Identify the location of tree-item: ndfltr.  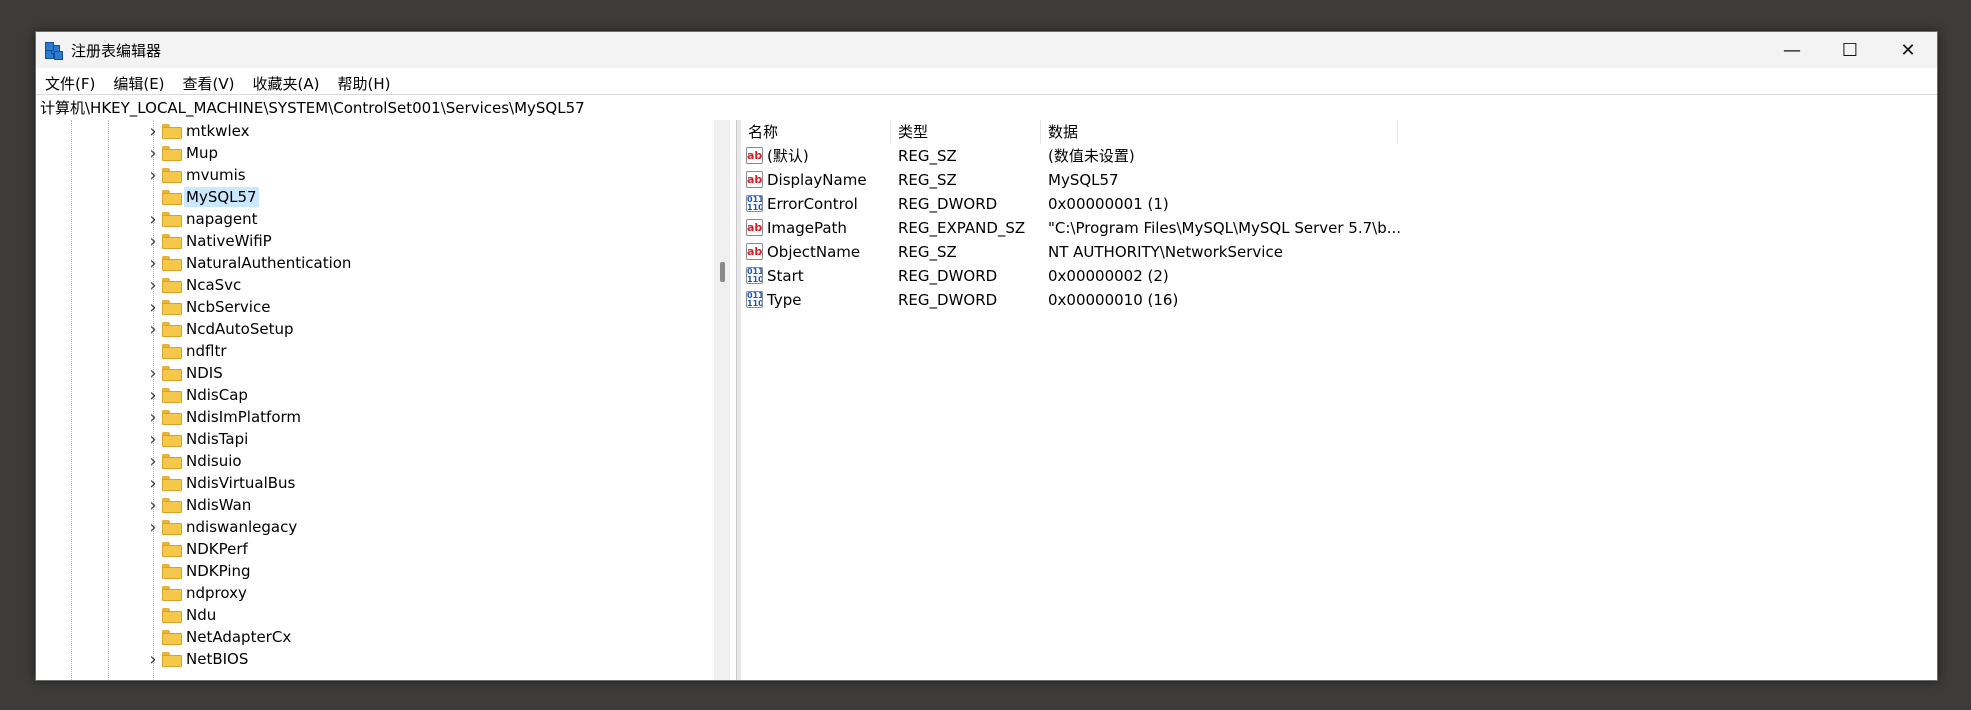
(376, 351).